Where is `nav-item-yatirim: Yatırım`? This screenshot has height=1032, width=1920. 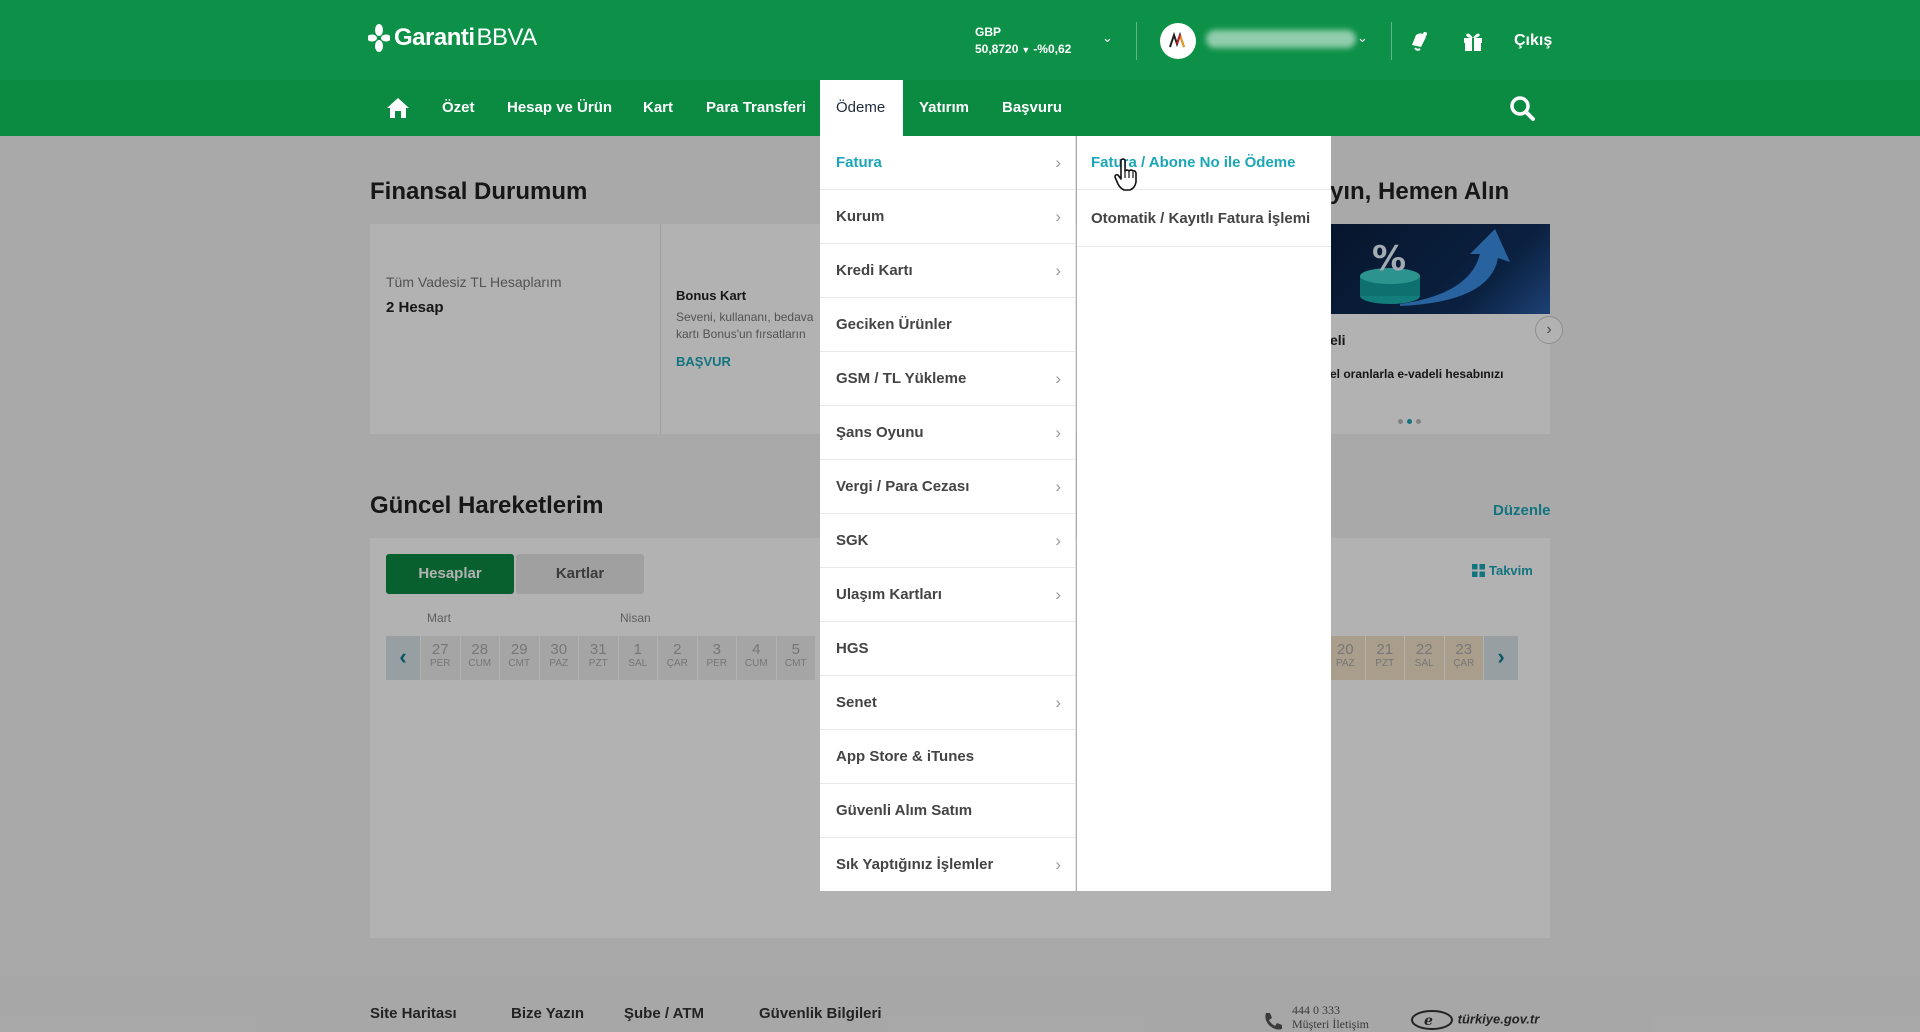
nav-item-yatirim: Yatırım is located at coordinates (944, 108).